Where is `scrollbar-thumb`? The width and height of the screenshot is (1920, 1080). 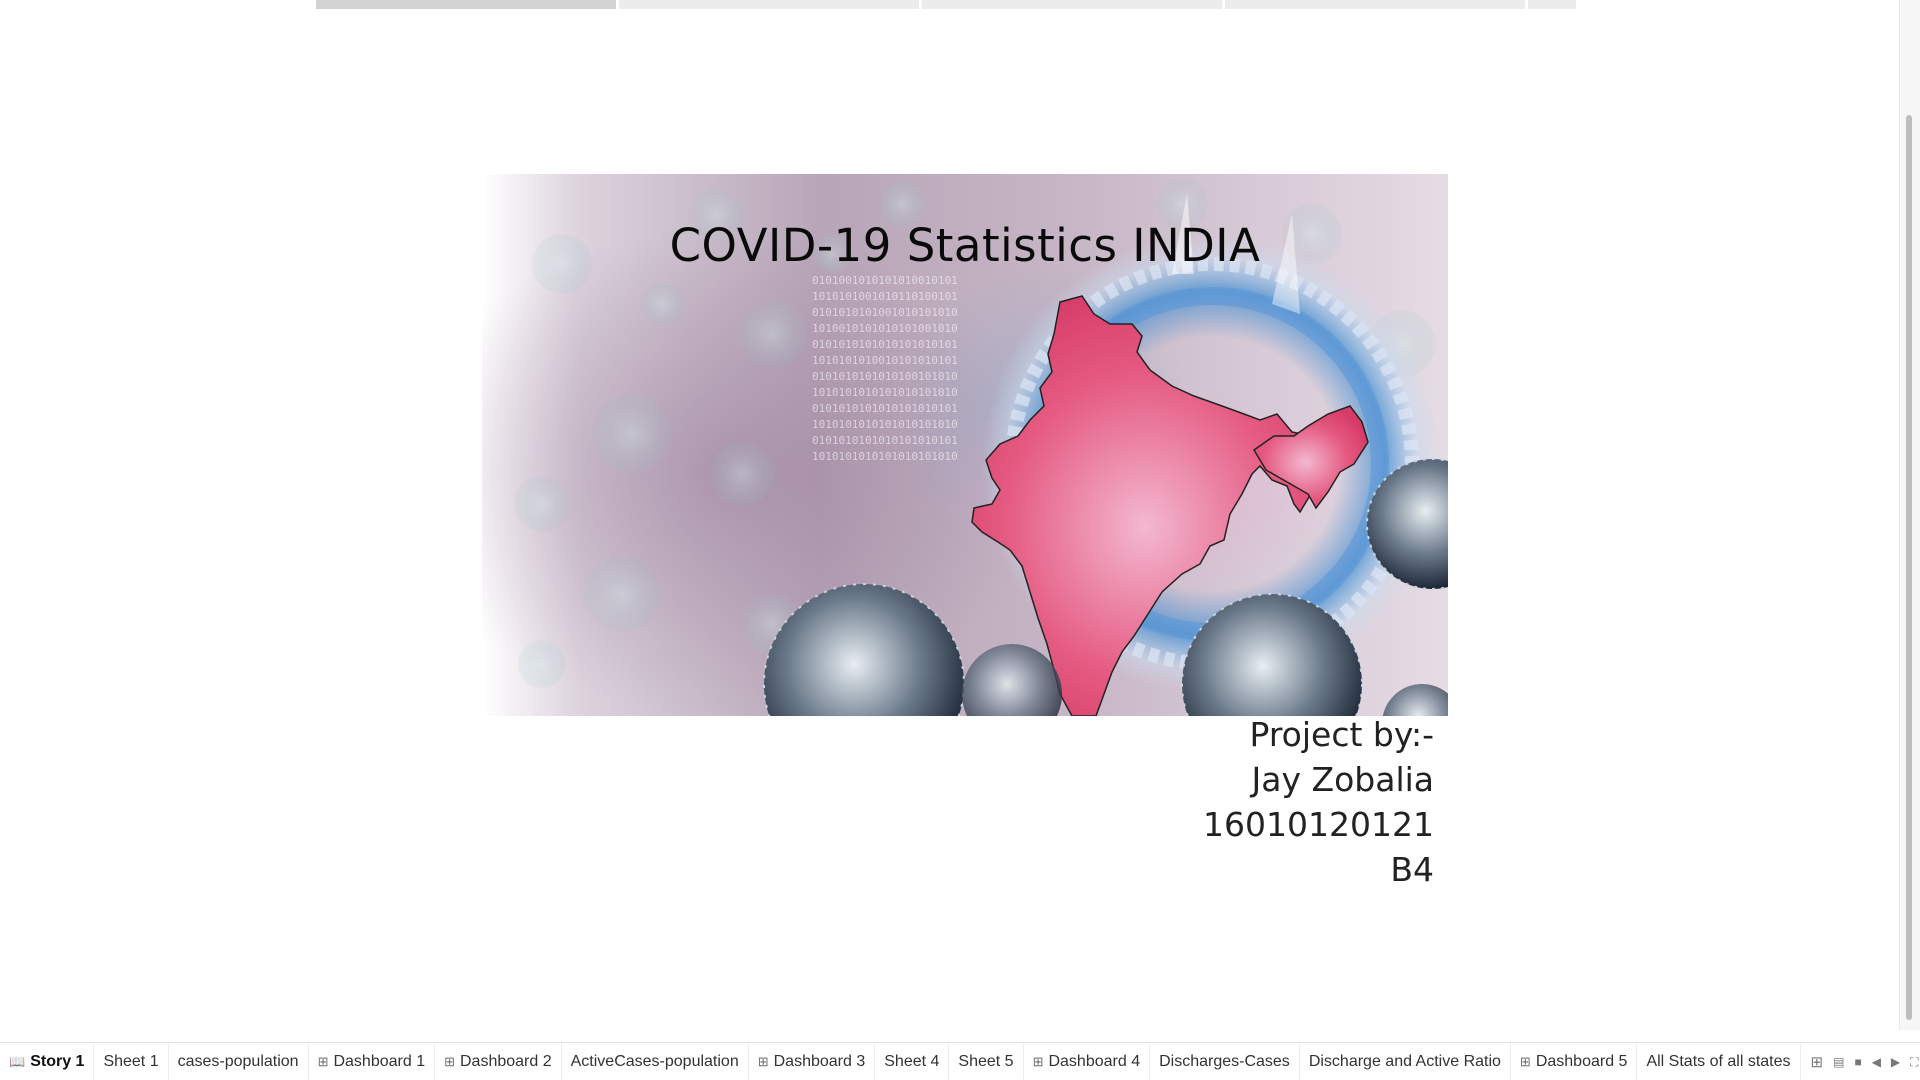 scrollbar-thumb is located at coordinates (1909, 567).